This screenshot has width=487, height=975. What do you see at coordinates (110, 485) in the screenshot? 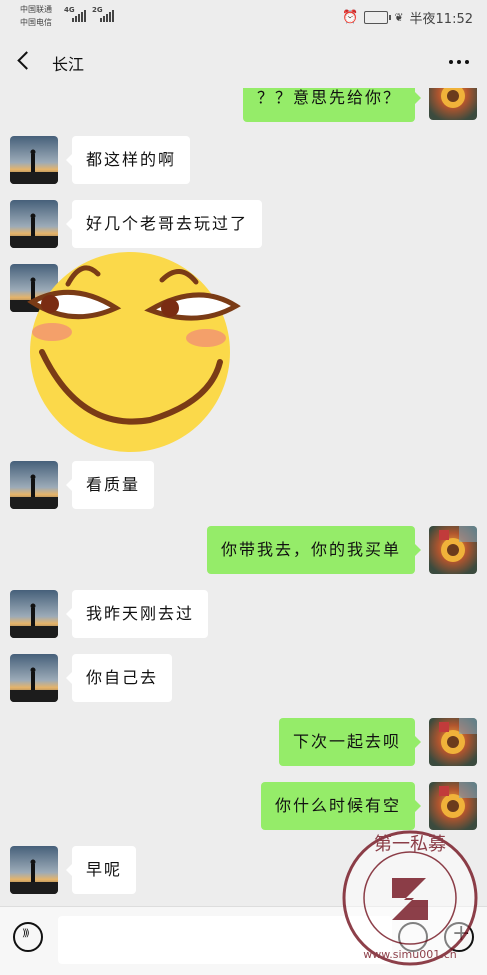
I see `message-bubble: 看质量` at bounding box center [110, 485].